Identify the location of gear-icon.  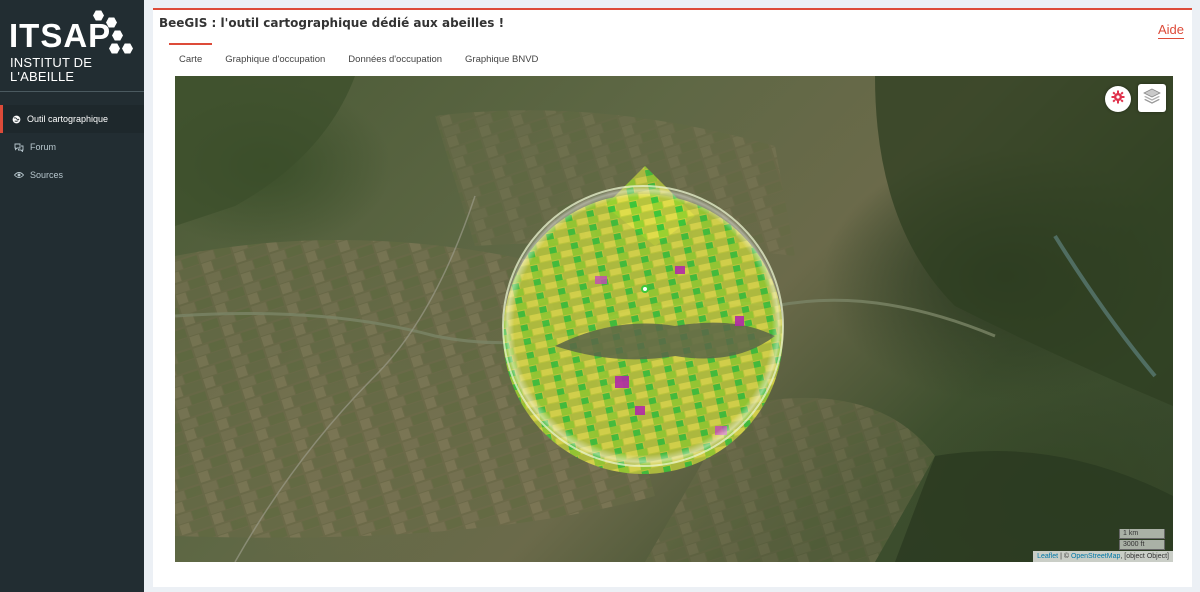
(1118, 99).